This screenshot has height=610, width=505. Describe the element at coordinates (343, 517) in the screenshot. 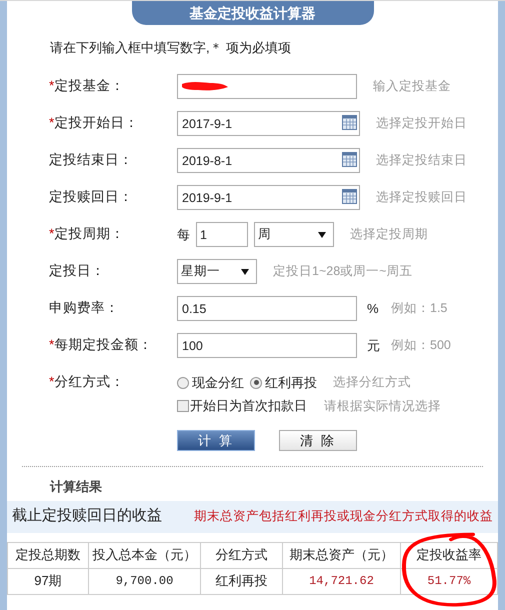

I see `banner-note: 期末总资产包括红利再投或现金分红方式取得的收益` at that location.